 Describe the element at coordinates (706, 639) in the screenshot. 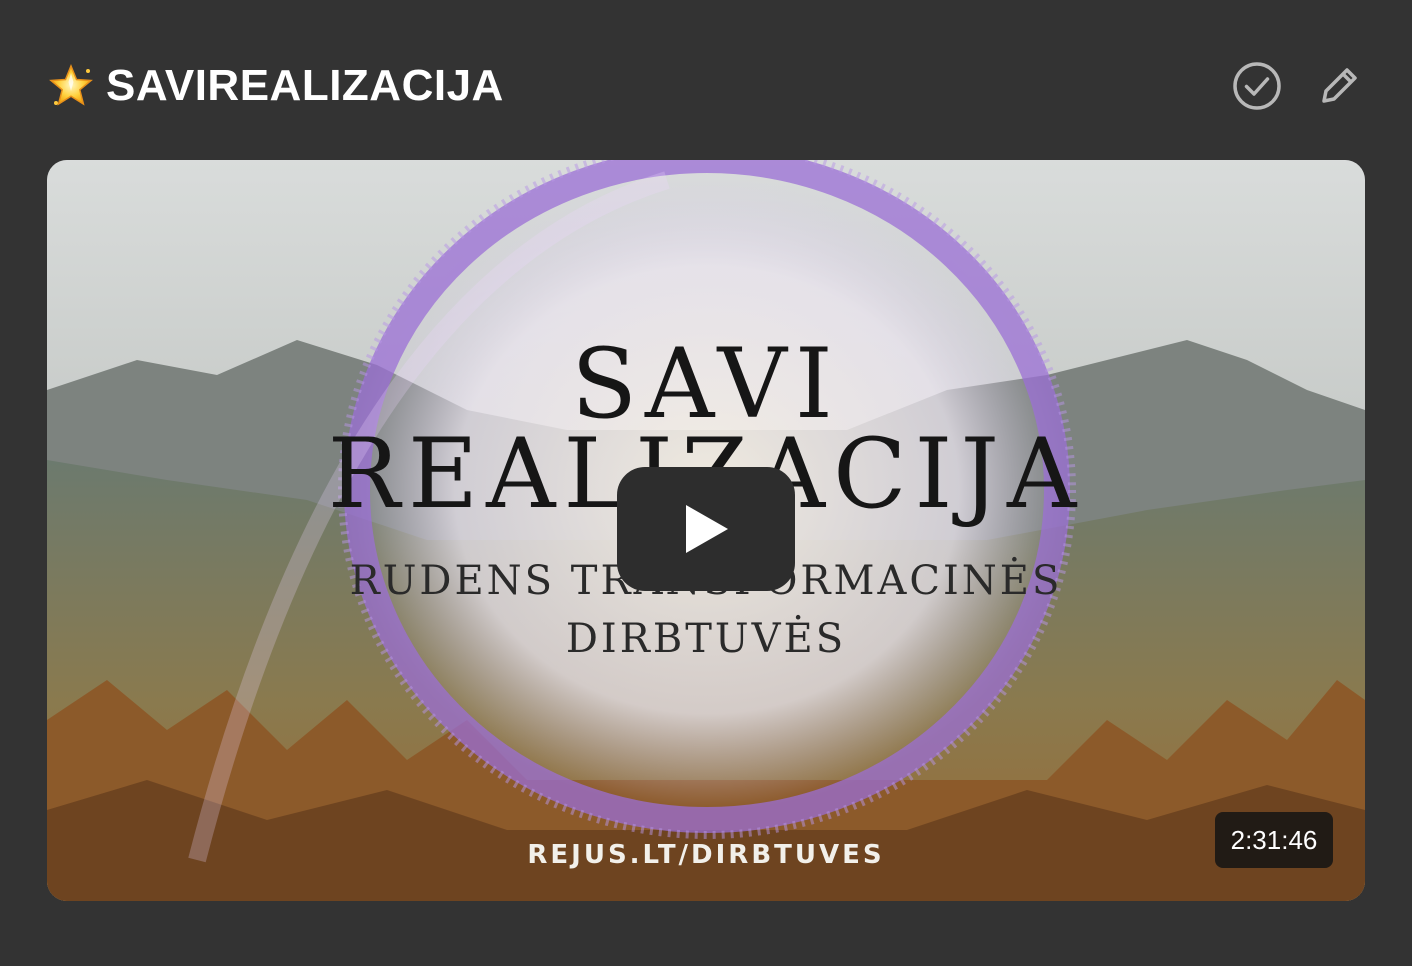

I see `thumbnail-subtitle-line2: DIRBTUVĖS` at that location.